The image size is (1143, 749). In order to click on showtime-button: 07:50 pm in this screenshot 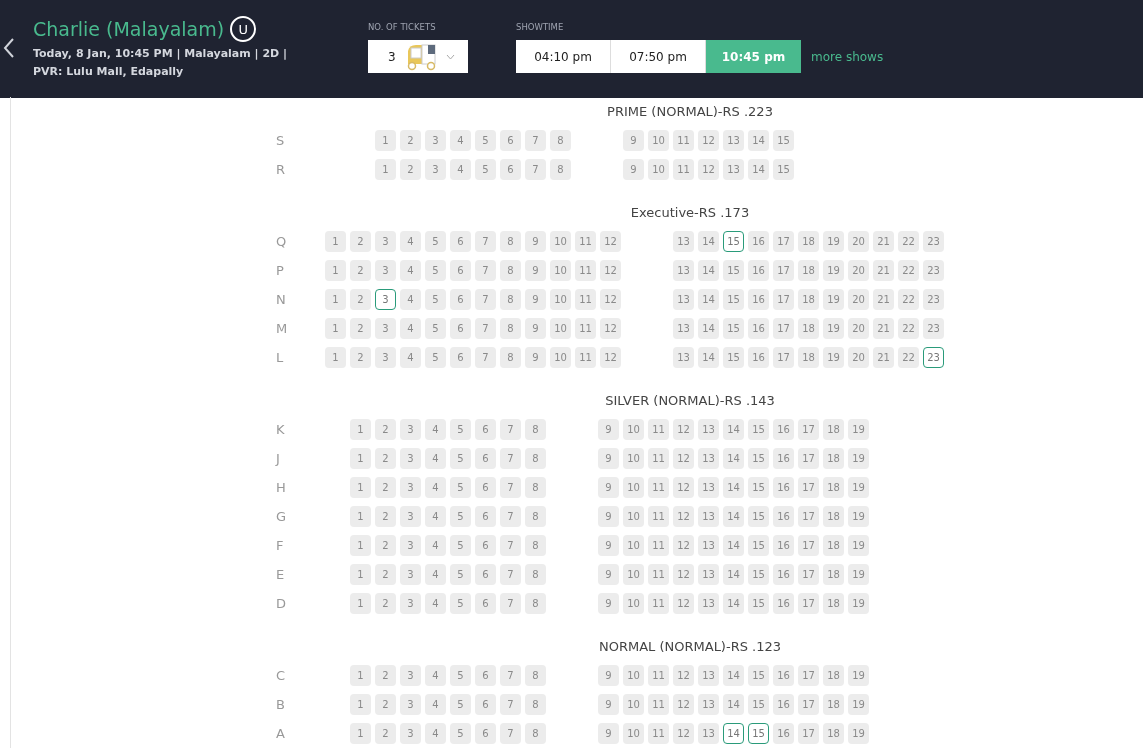, I will do `click(658, 56)`.